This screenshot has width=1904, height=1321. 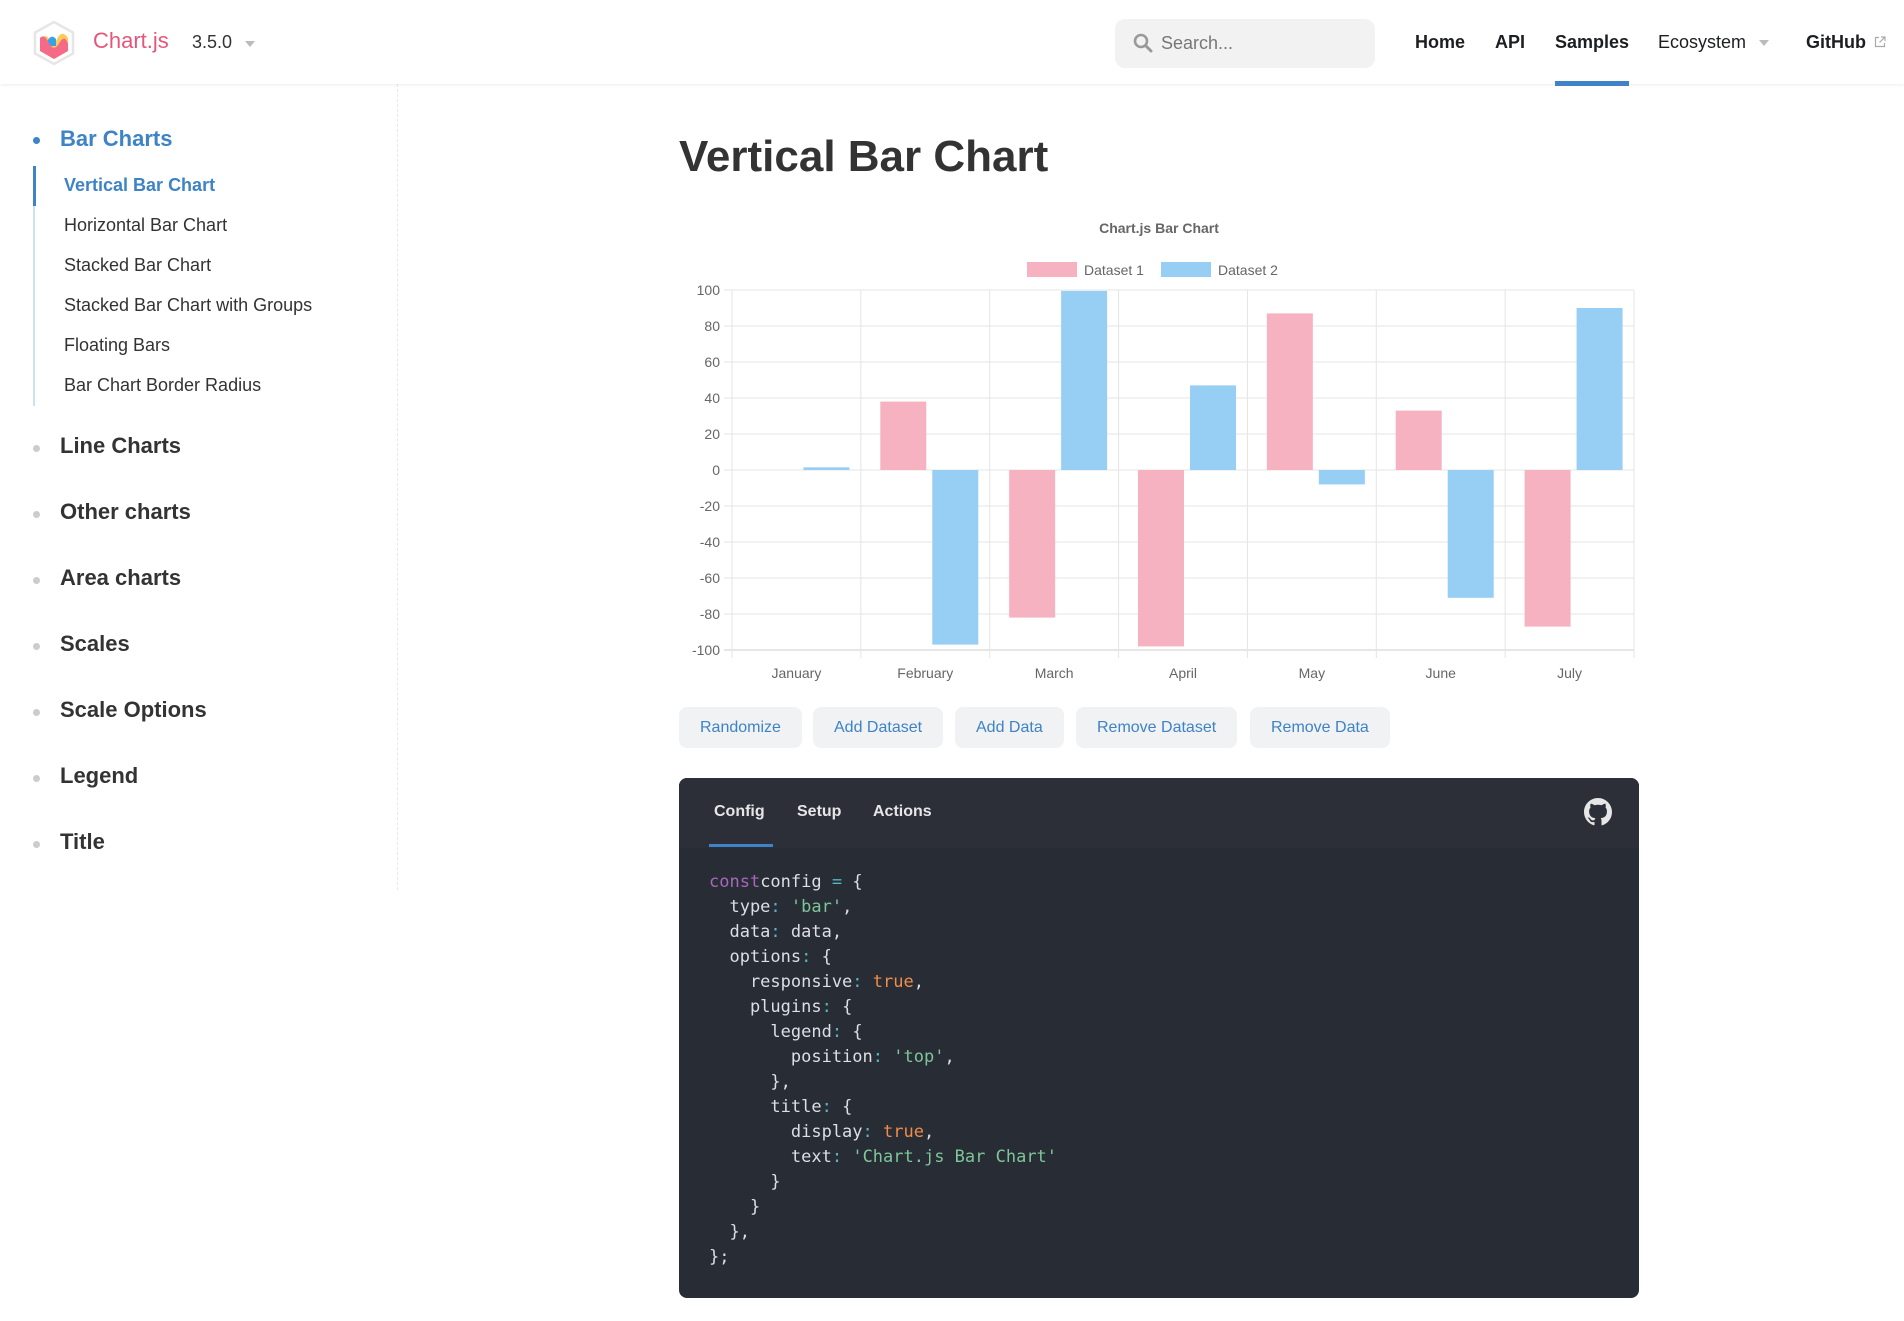 I want to click on remove-dataset-button: Remove Dataset, so click(x=1157, y=727).